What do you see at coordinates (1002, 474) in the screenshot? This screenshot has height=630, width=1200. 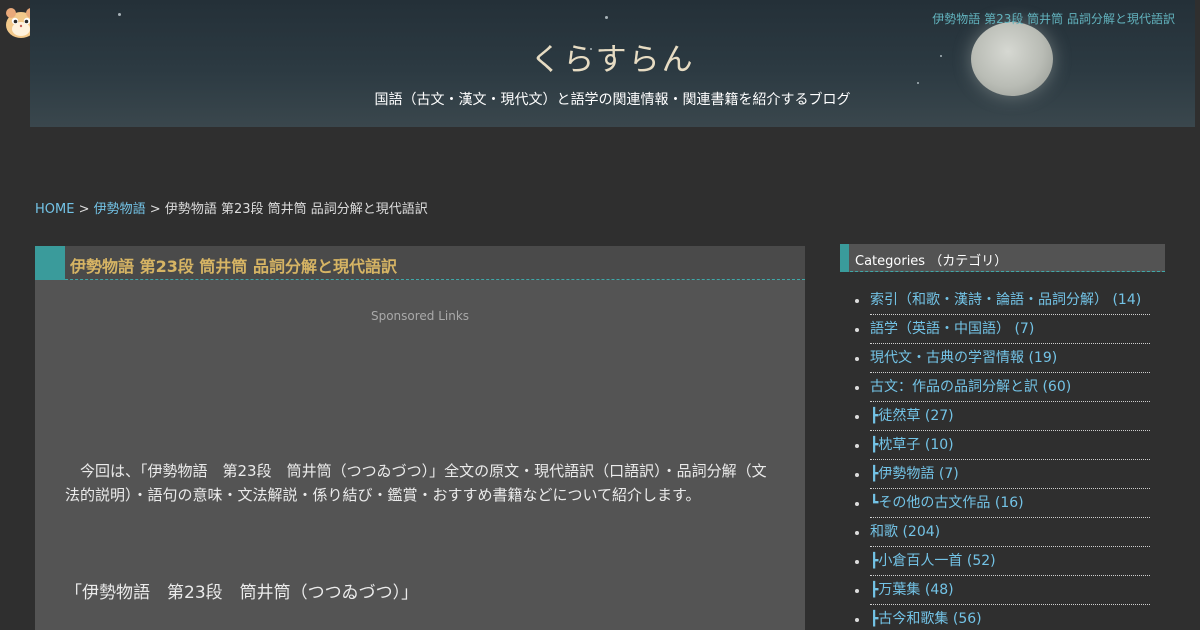 I see `category-item: ┣伊勢物語 (7)` at bounding box center [1002, 474].